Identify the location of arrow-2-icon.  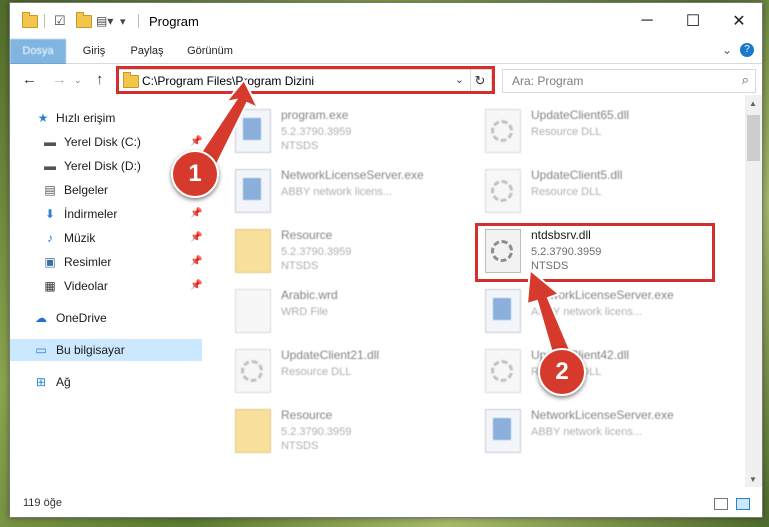
(548, 313).